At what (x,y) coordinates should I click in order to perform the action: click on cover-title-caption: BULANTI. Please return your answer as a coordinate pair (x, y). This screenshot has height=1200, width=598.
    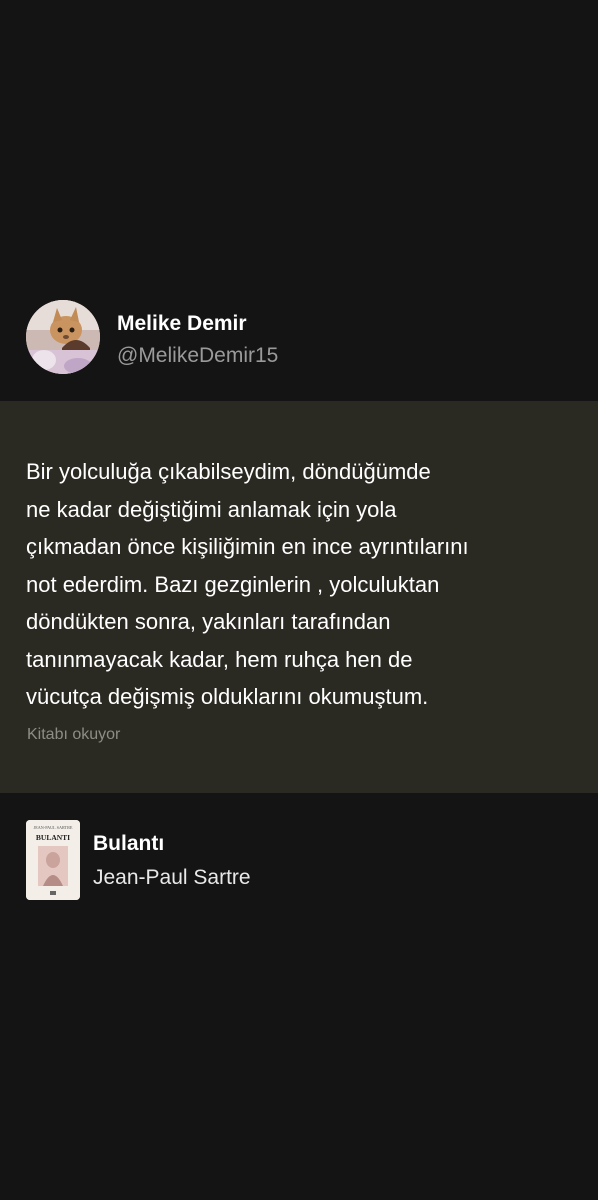
    Looking at the image, I should click on (53, 837).